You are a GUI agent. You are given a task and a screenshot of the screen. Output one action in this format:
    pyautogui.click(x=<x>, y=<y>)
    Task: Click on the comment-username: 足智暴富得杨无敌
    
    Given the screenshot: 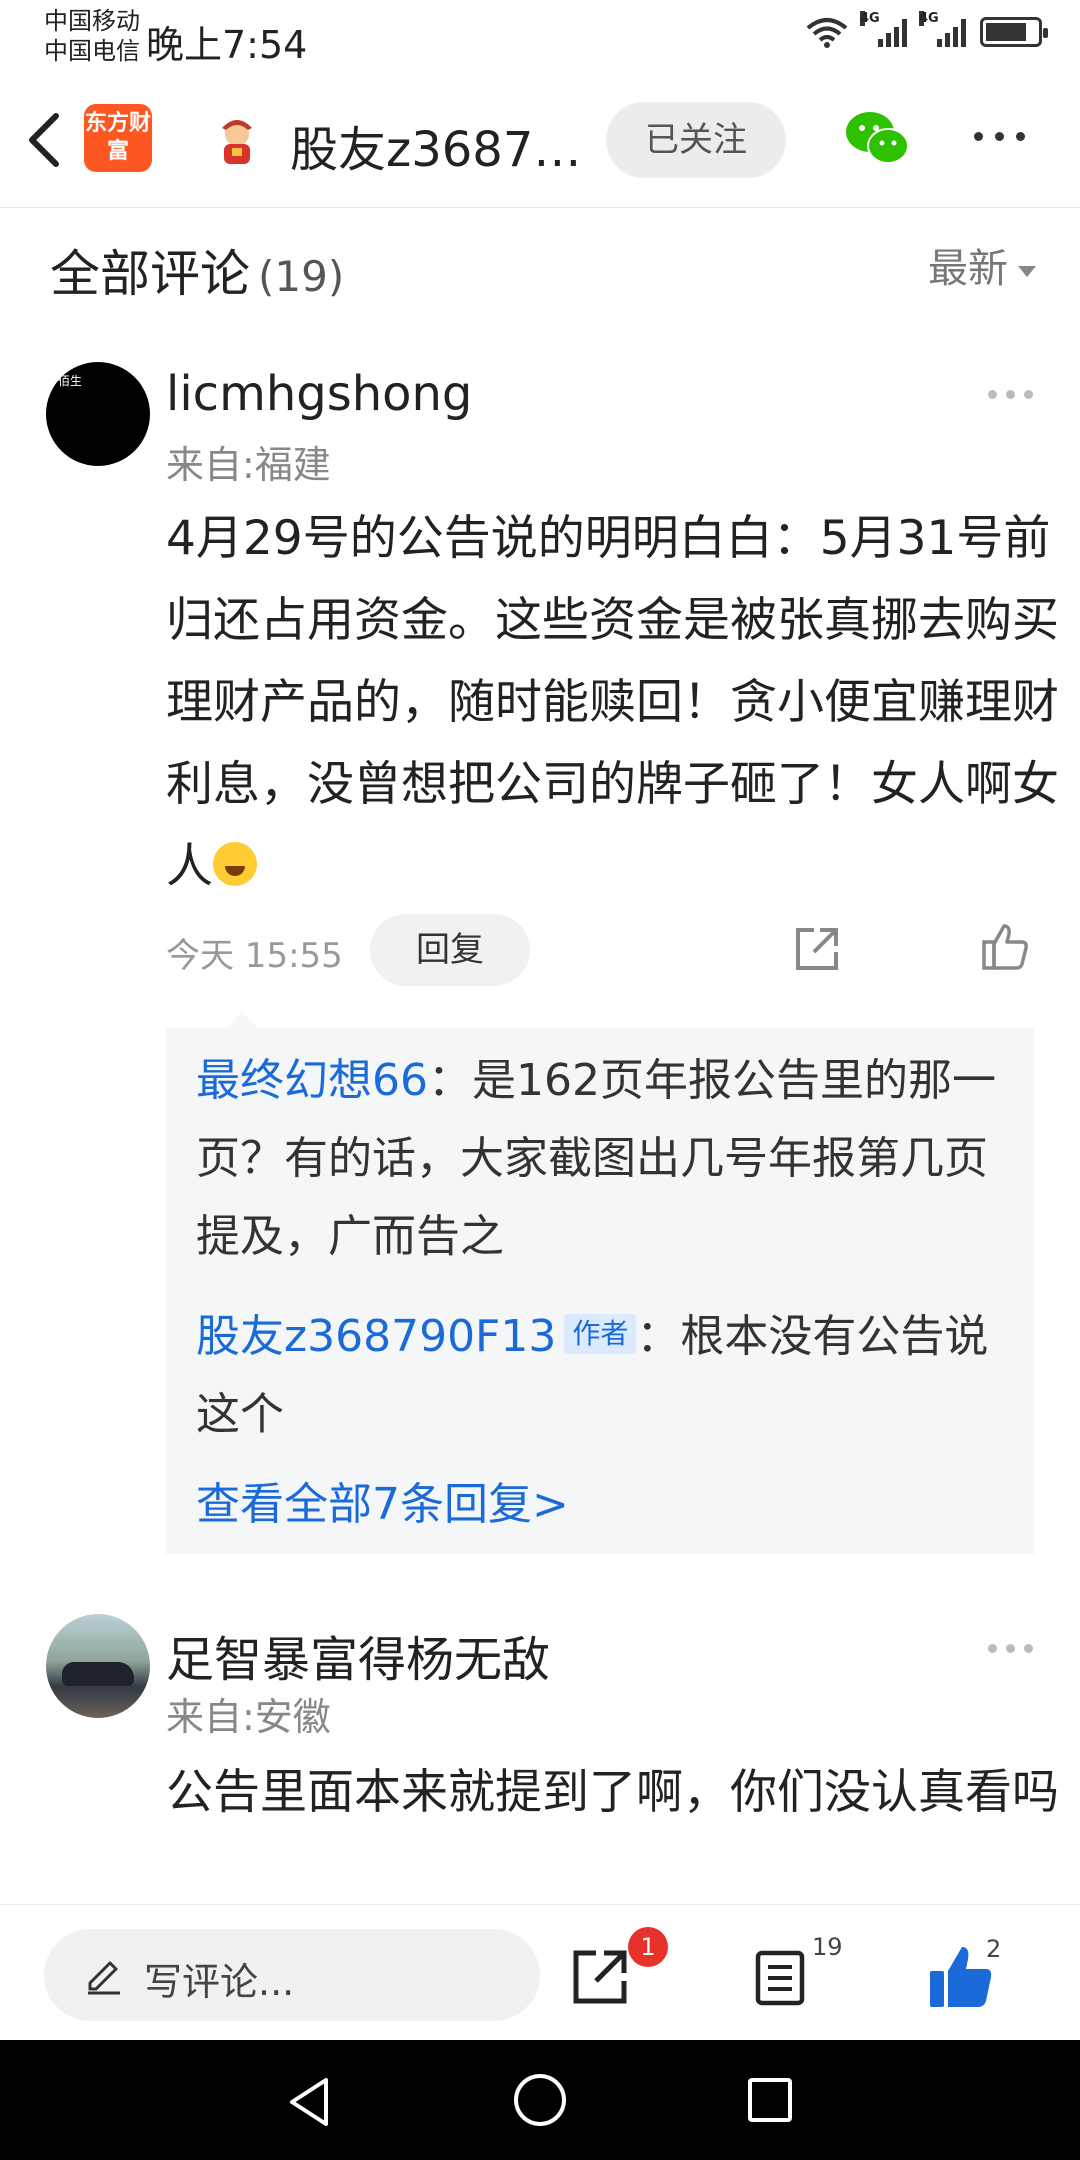 What is the action you would take?
    pyautogui.click(x=358, y=1655)
    